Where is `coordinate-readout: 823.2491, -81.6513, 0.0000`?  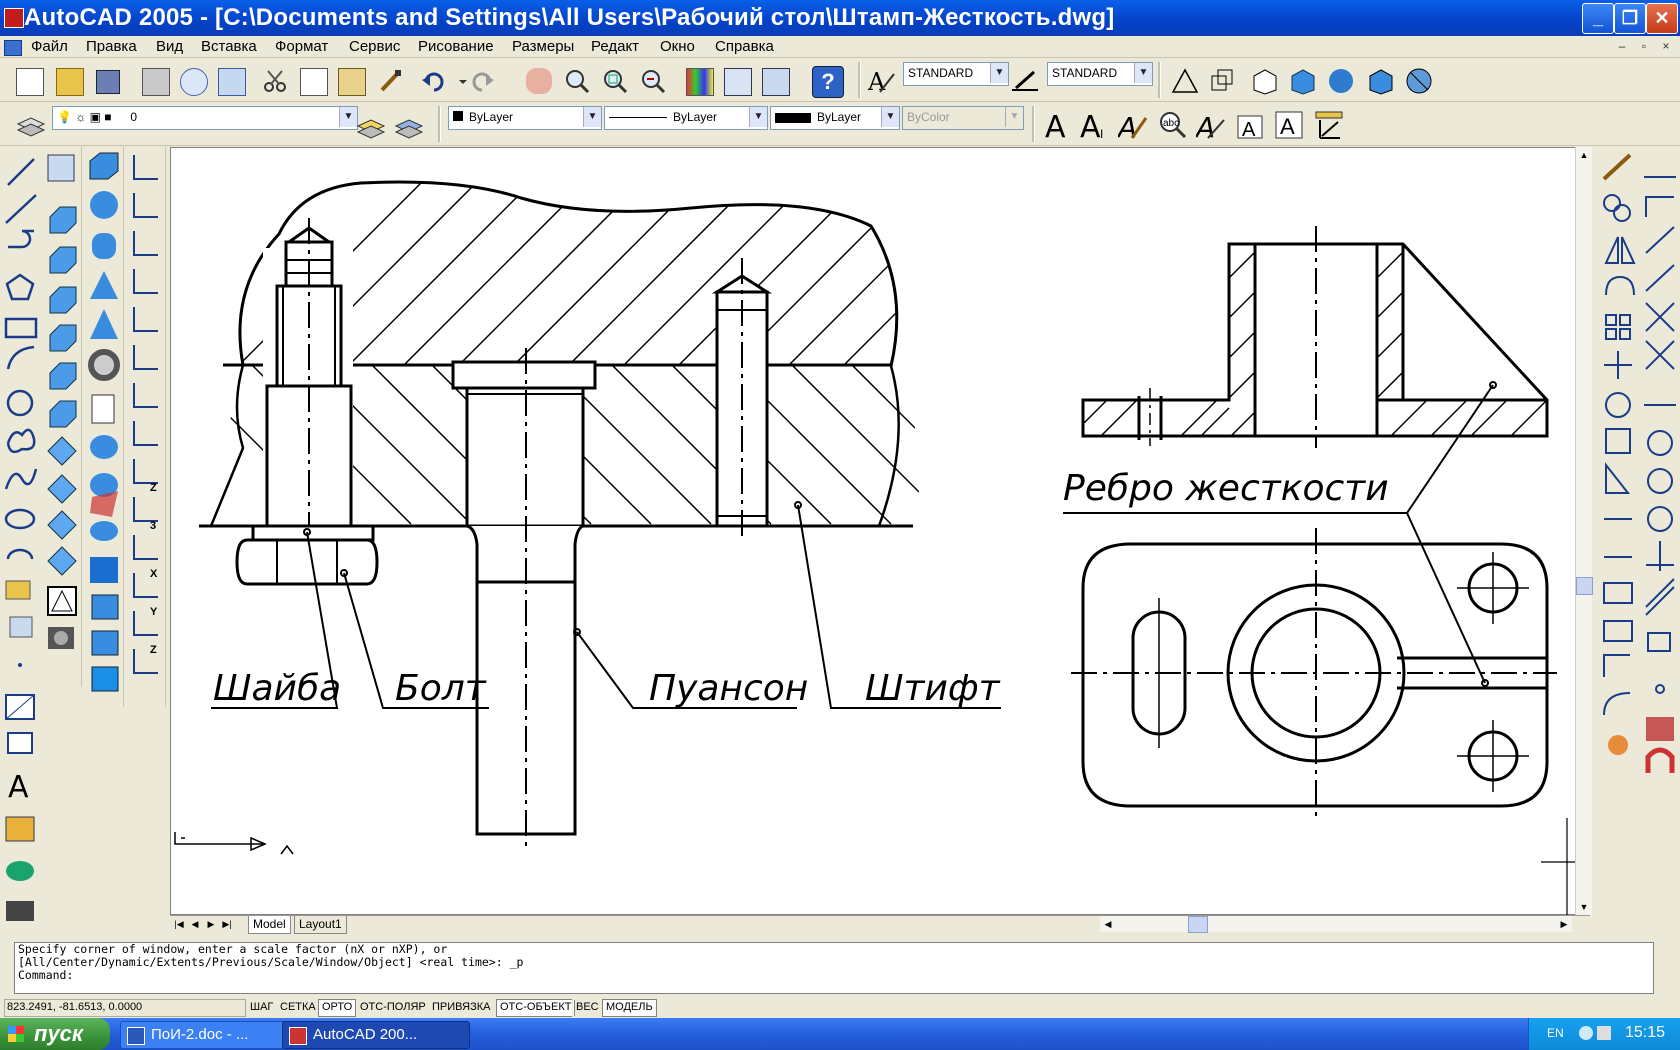 coordinate-readout: 823.2491, -81.6513, 0.0000 is located at coordinates (125, 1008).